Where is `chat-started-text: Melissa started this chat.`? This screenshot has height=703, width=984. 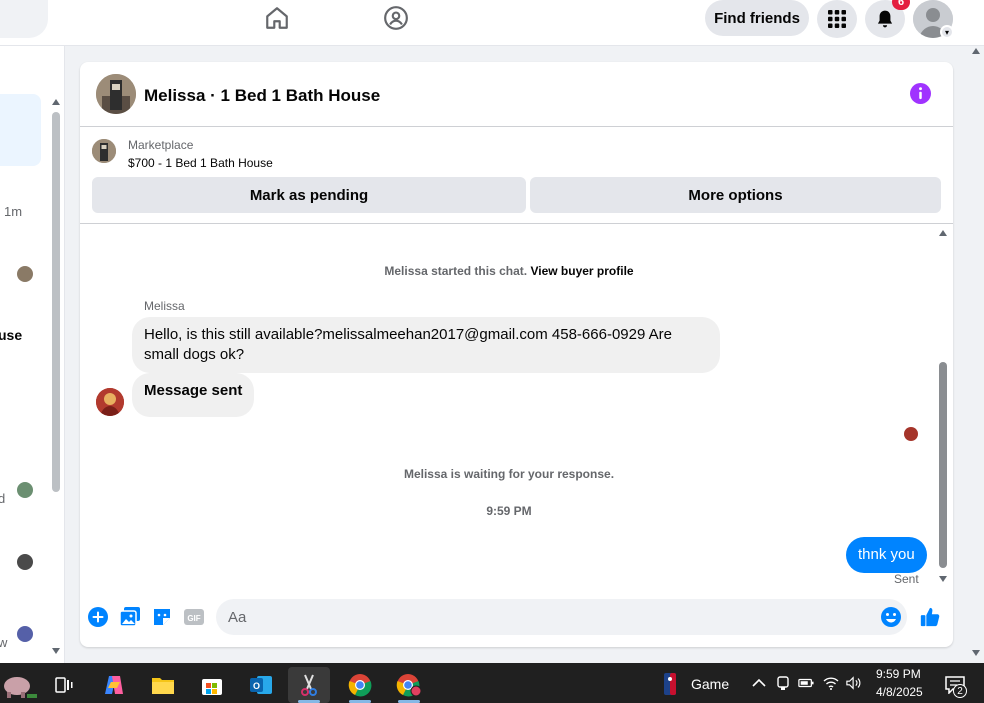
chat-started-text: Melissa started this chat. is located at coordinates (456, 271).